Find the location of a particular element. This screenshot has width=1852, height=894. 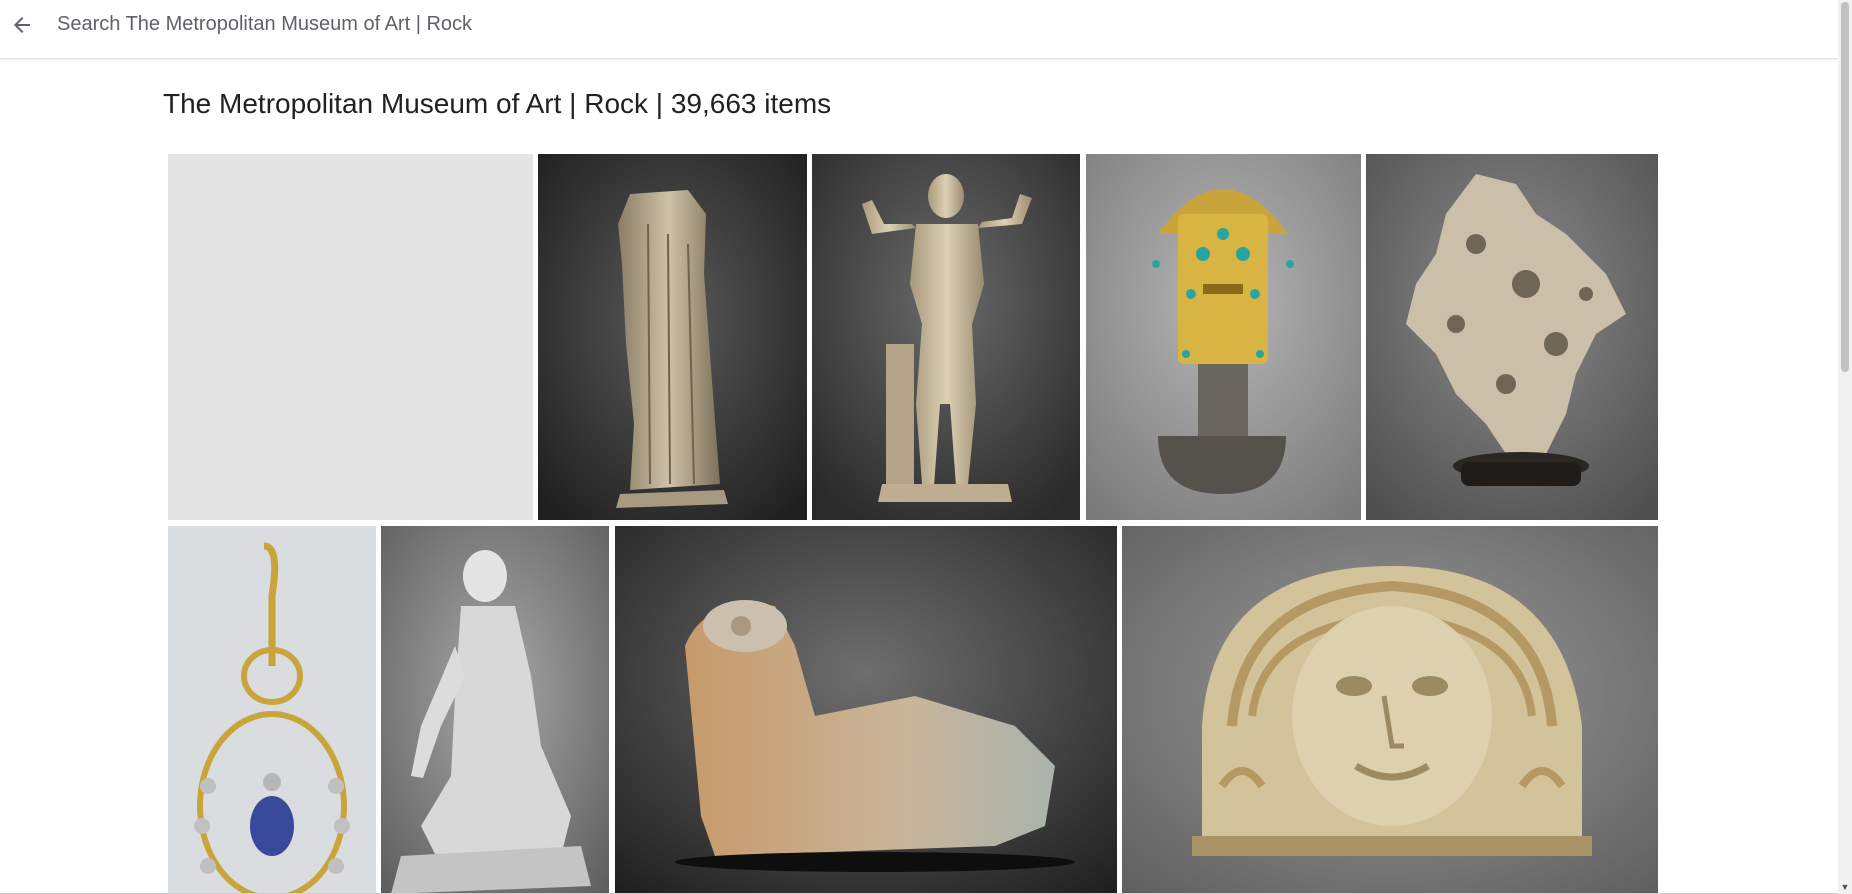

result-tile-placeholder is located at coordinates (350, 337).